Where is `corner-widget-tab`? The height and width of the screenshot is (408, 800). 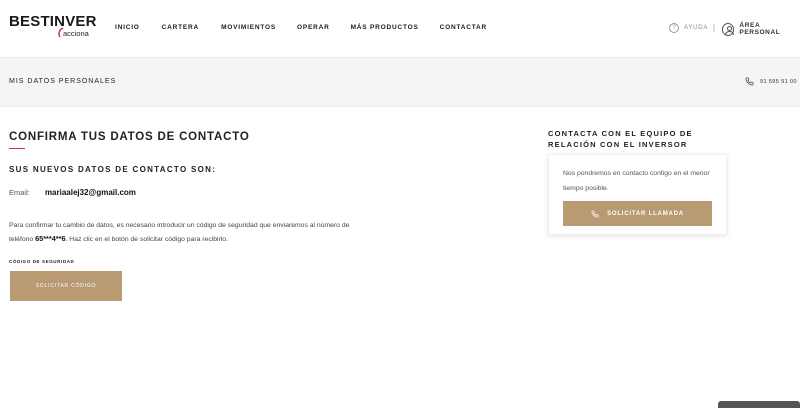 corner-widget-tab is located at coordinates (759, 404).